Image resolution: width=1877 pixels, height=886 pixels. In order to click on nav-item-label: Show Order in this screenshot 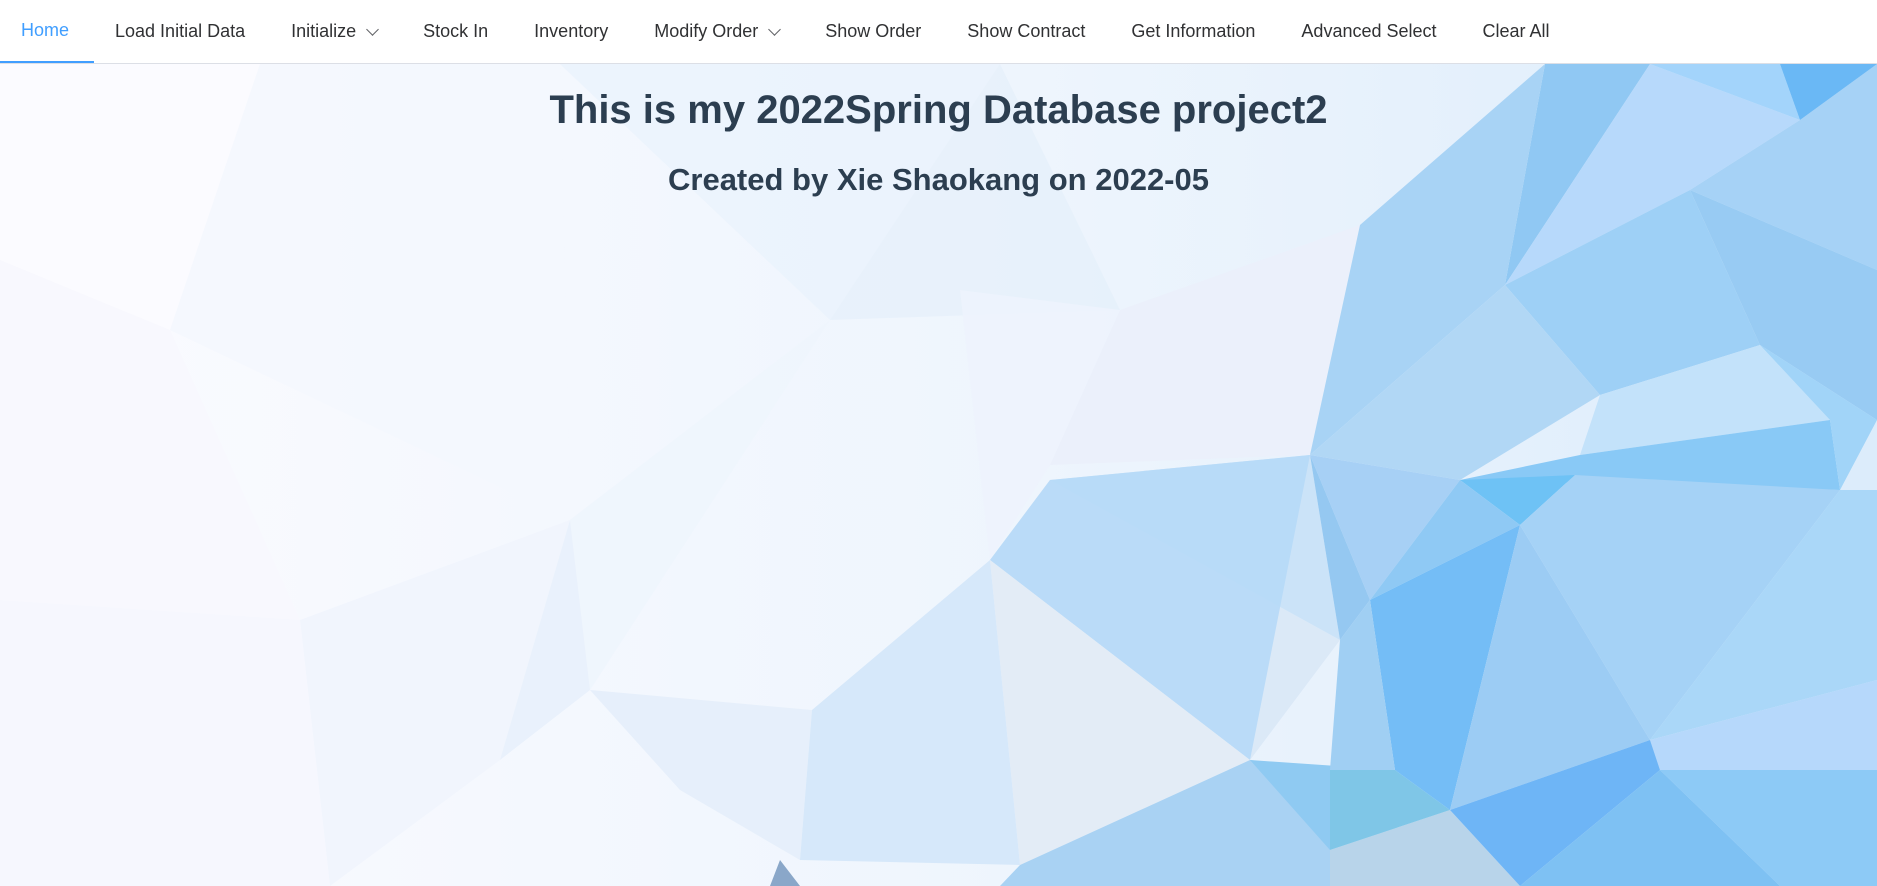, I will do `click(873, 31)`.